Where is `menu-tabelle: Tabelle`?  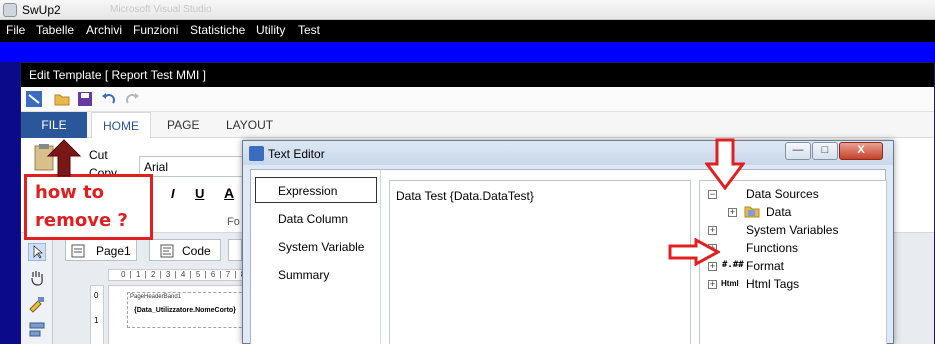
menu-tabelle: Tabelle is located at coordinates (55, 30).